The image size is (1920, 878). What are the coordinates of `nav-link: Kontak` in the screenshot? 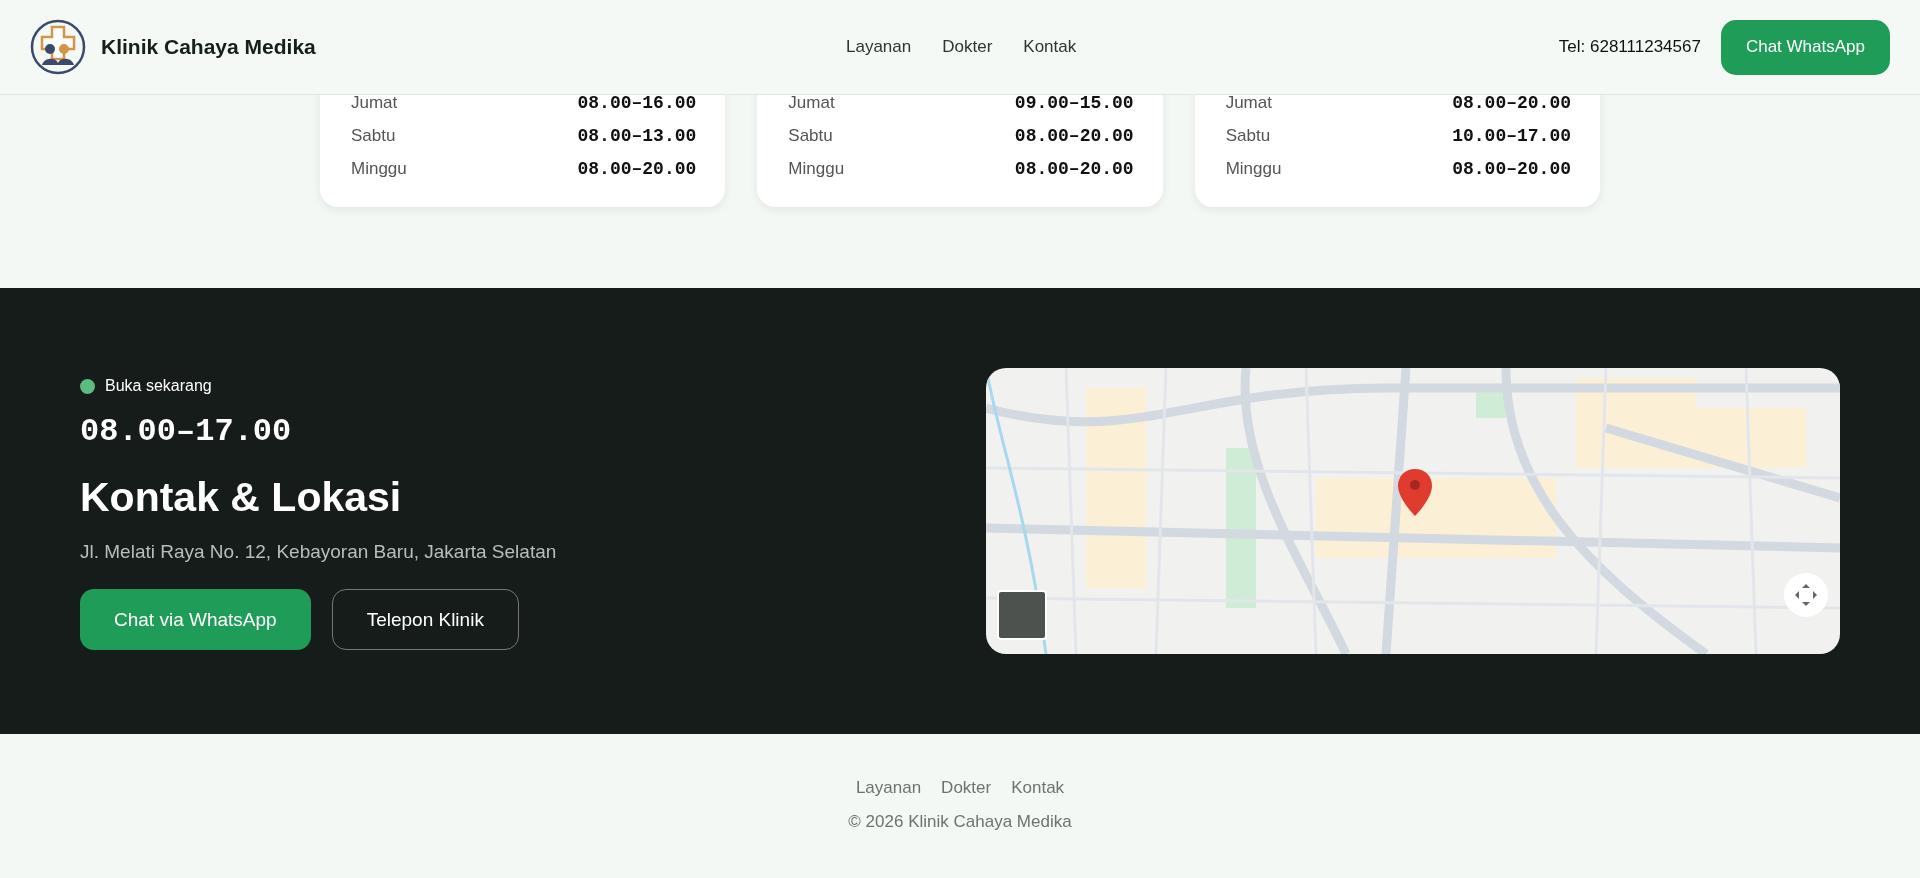 It's located at (1050, 47).